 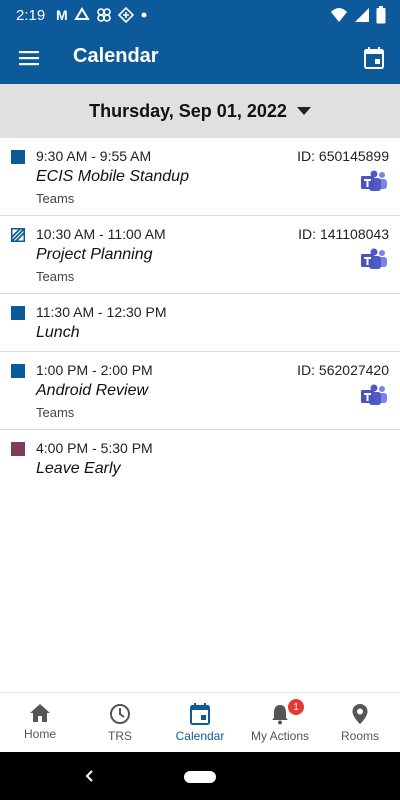 I want to click on page-title: Calendar, so click(x=116, y=56).